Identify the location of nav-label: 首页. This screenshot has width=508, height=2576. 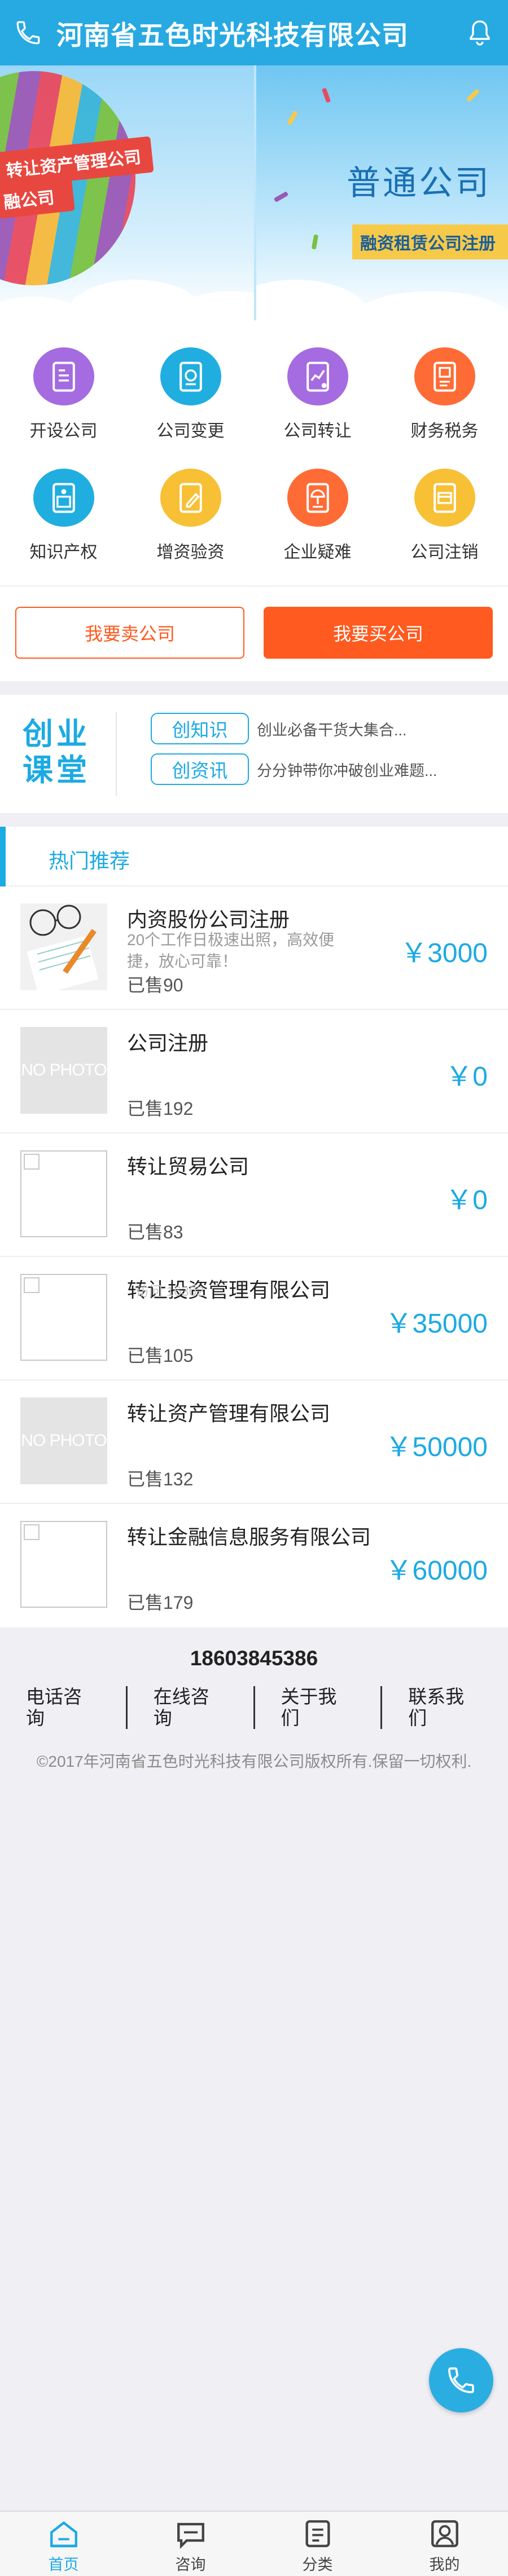
(63, 2564).